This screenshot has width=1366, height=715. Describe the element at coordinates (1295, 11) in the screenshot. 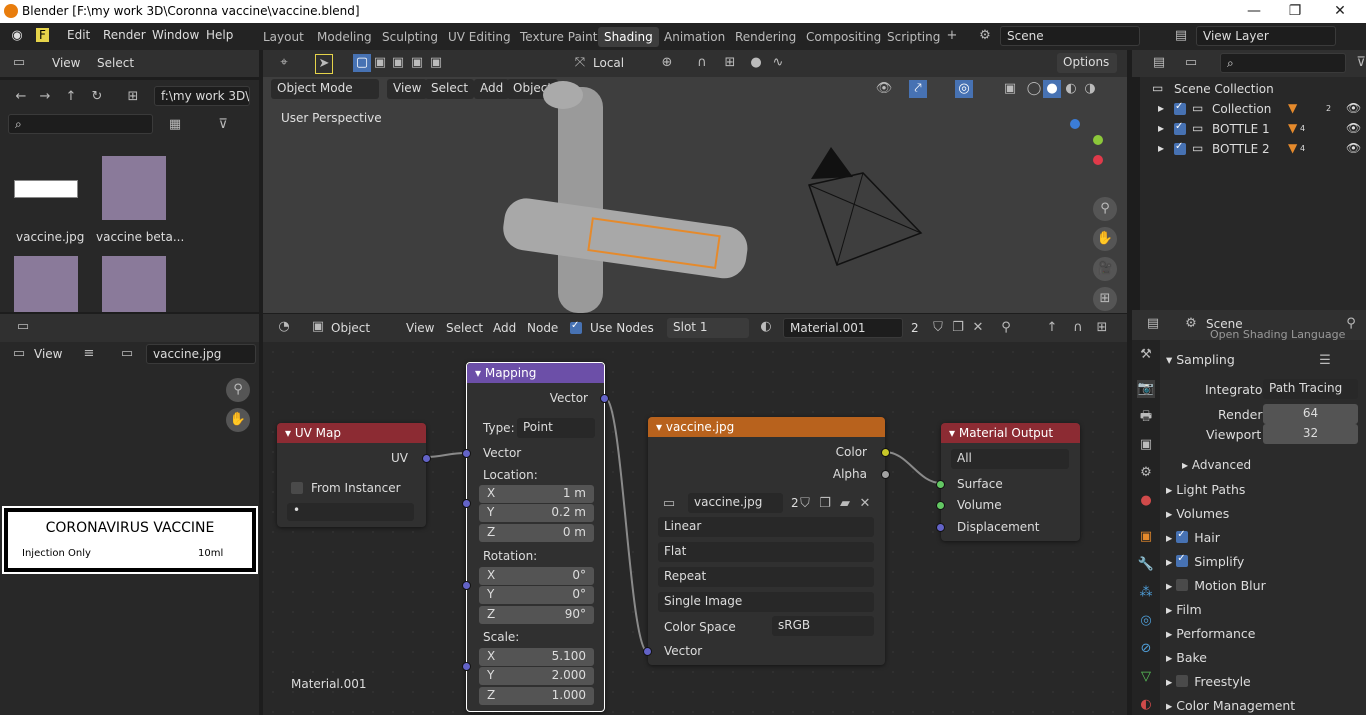

I see `maximize-button: ❐` at that location.